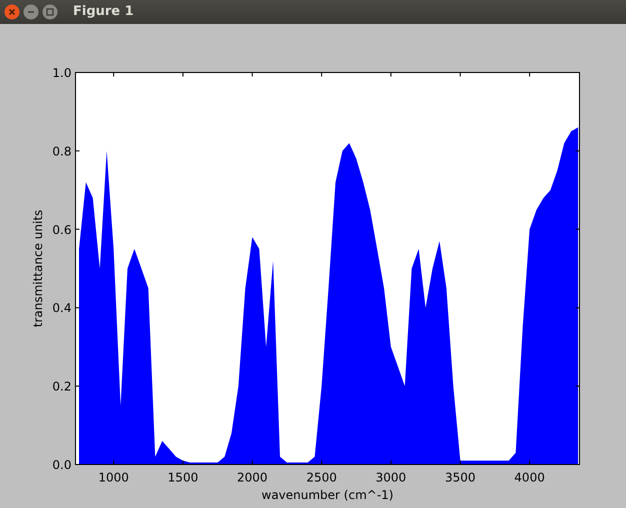  I want to click on x-tick-label: 3000, so click(391, 477).